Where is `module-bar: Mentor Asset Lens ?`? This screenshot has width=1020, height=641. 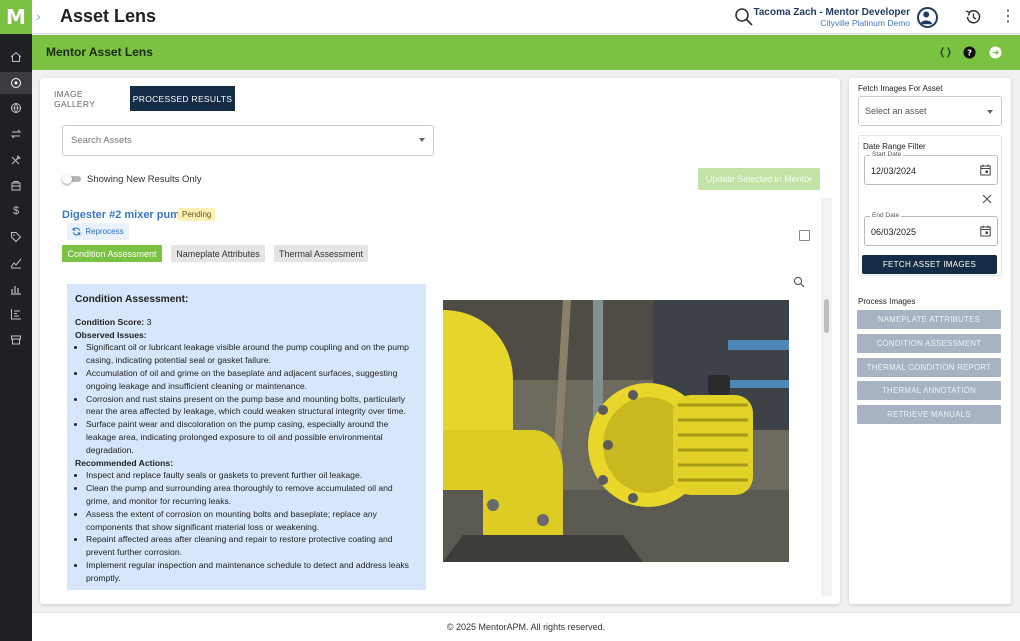
module-bar: Mentor Asset Lens ? is located at coordinates (526, 52).